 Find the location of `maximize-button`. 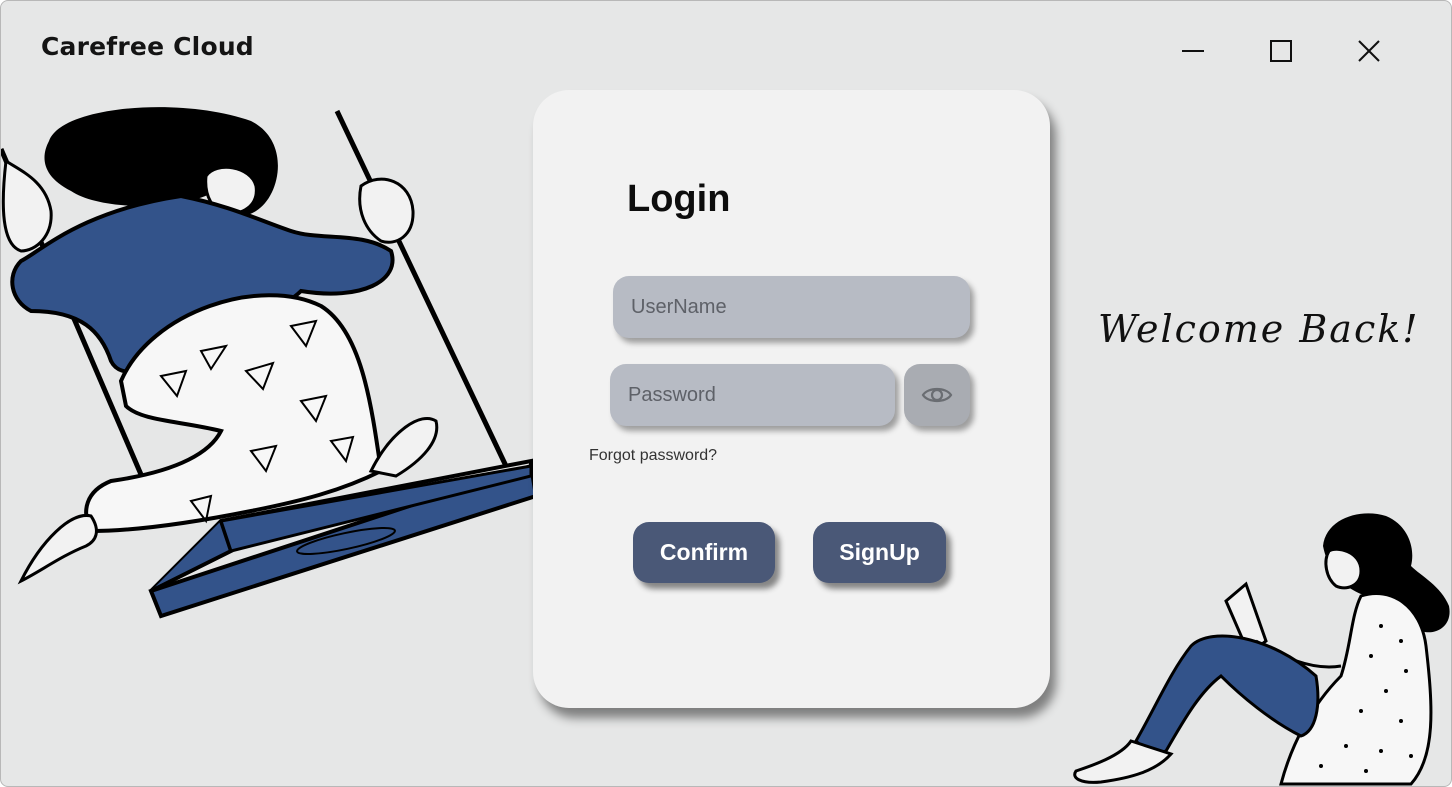

maximize-button is located at coordinates (1281, 51).